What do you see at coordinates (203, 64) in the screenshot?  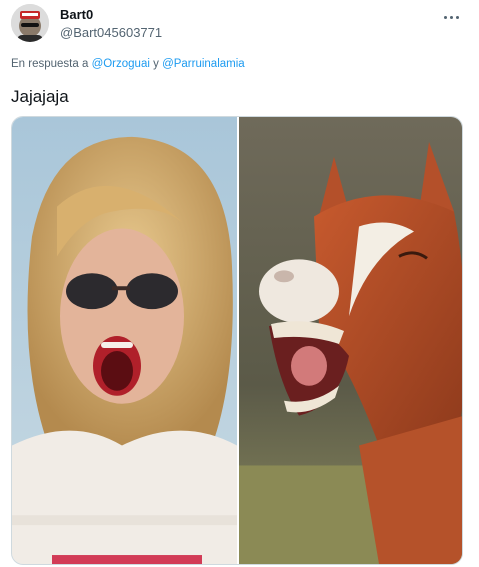 I see `mention-link: @Parruinalamia` at bounding box center [203, 64].